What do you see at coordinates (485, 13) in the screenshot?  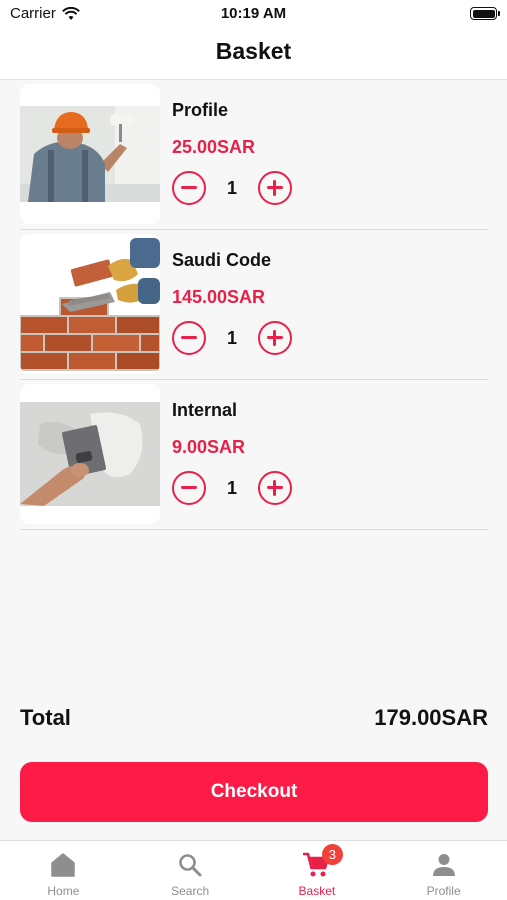 I see `battery-icon` at bounding box center [485, 13].